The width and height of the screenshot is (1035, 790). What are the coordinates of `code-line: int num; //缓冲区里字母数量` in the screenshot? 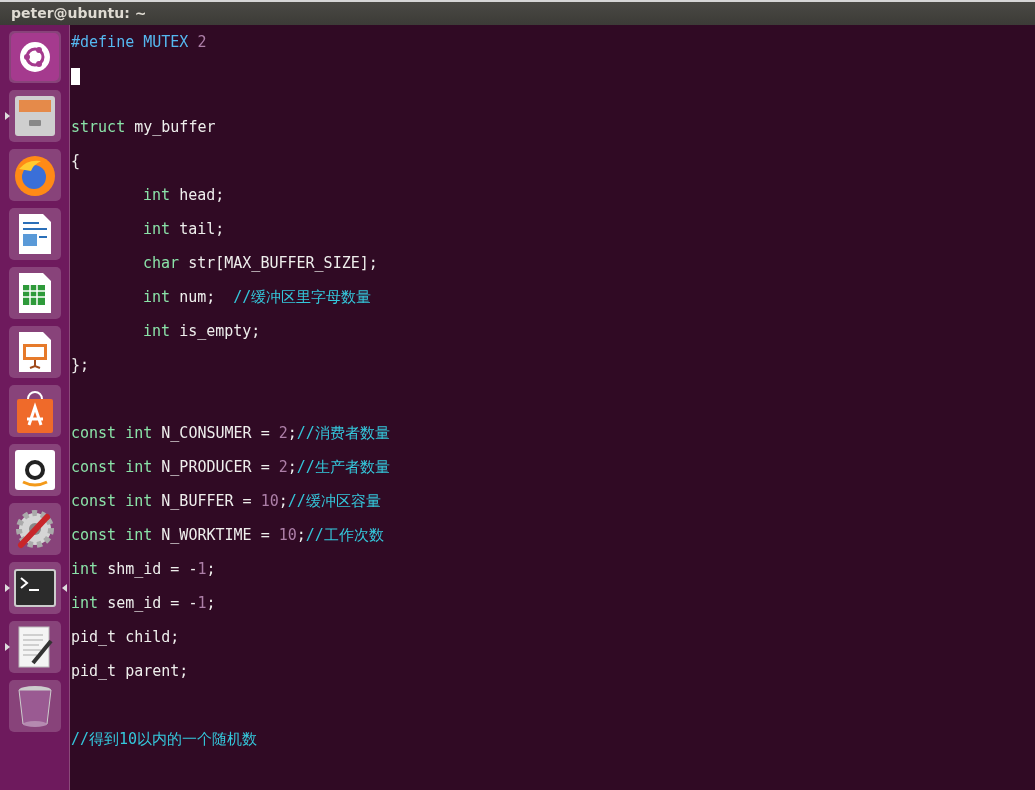 It's located at (257, 297).